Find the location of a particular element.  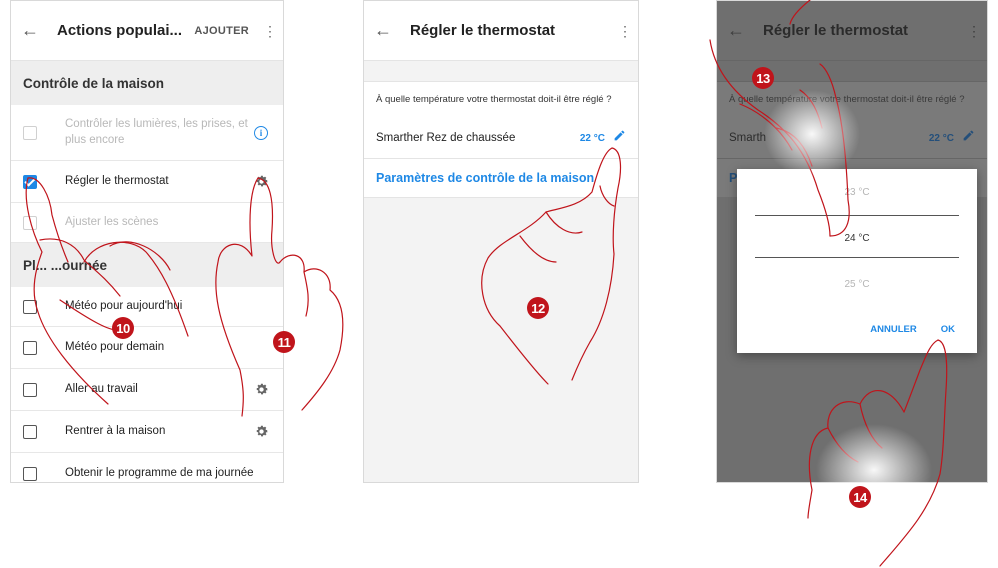

temperature-picker-dialog: 23 °C 24 °C 25 °C ANNULER OK is located at coordinates (857, 261).